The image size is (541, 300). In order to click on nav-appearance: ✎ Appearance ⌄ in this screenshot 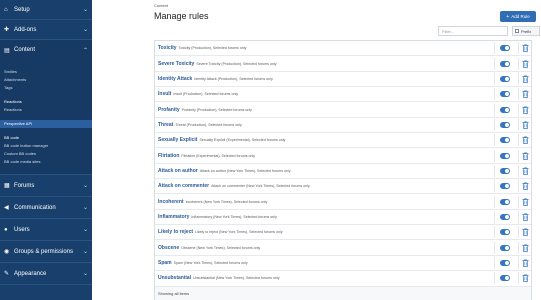, I will do `click(46, 274)`.